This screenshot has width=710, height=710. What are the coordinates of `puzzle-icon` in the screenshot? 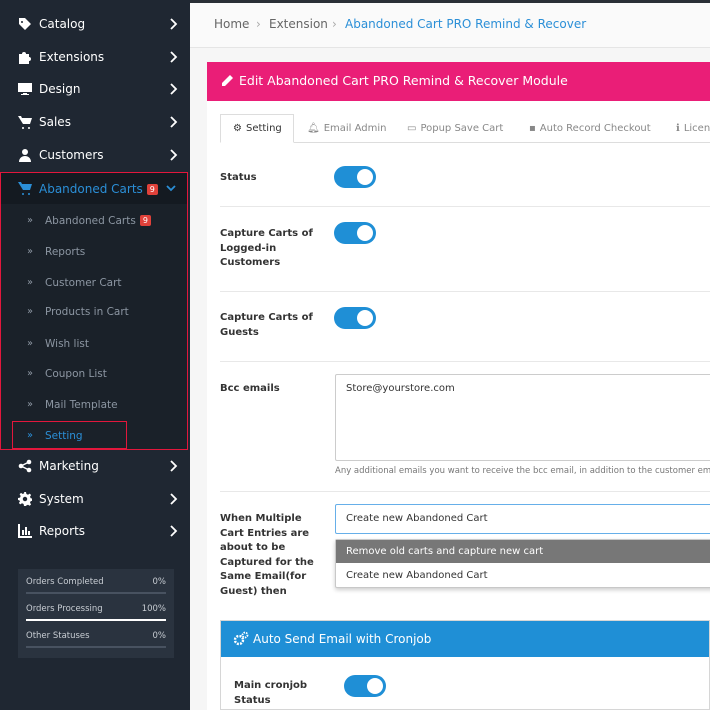 It's located at (24, 57).